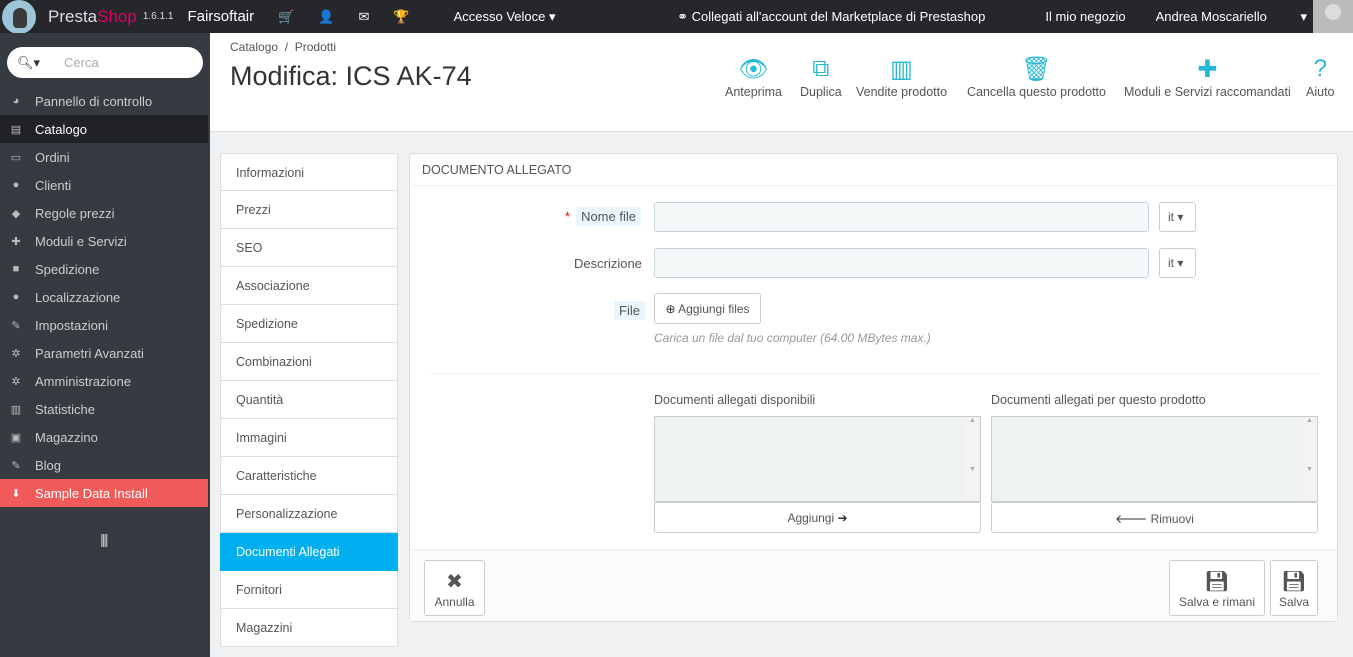 The image size is (1353, 657). Describe the element at coordinates (104, 185) in the screenshot. I see `sidebar-item-clienti: ● Clienti` at that location.